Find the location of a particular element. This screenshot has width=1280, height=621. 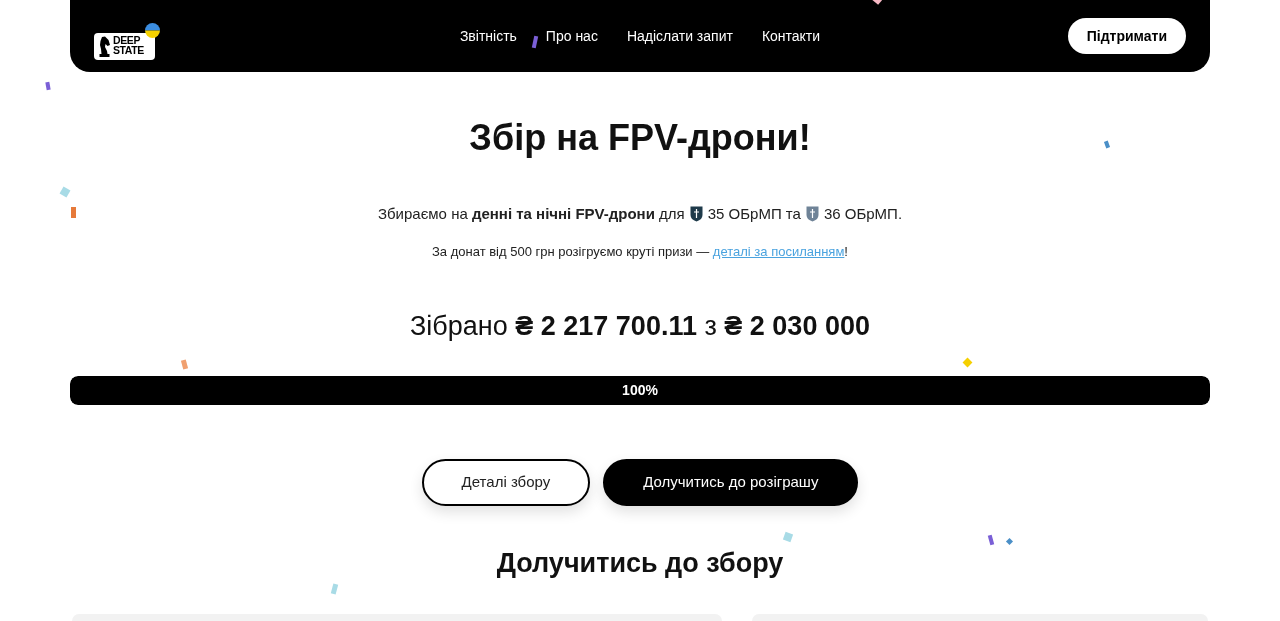

support-button: Підтримати is located at coordinates (1126, 36).